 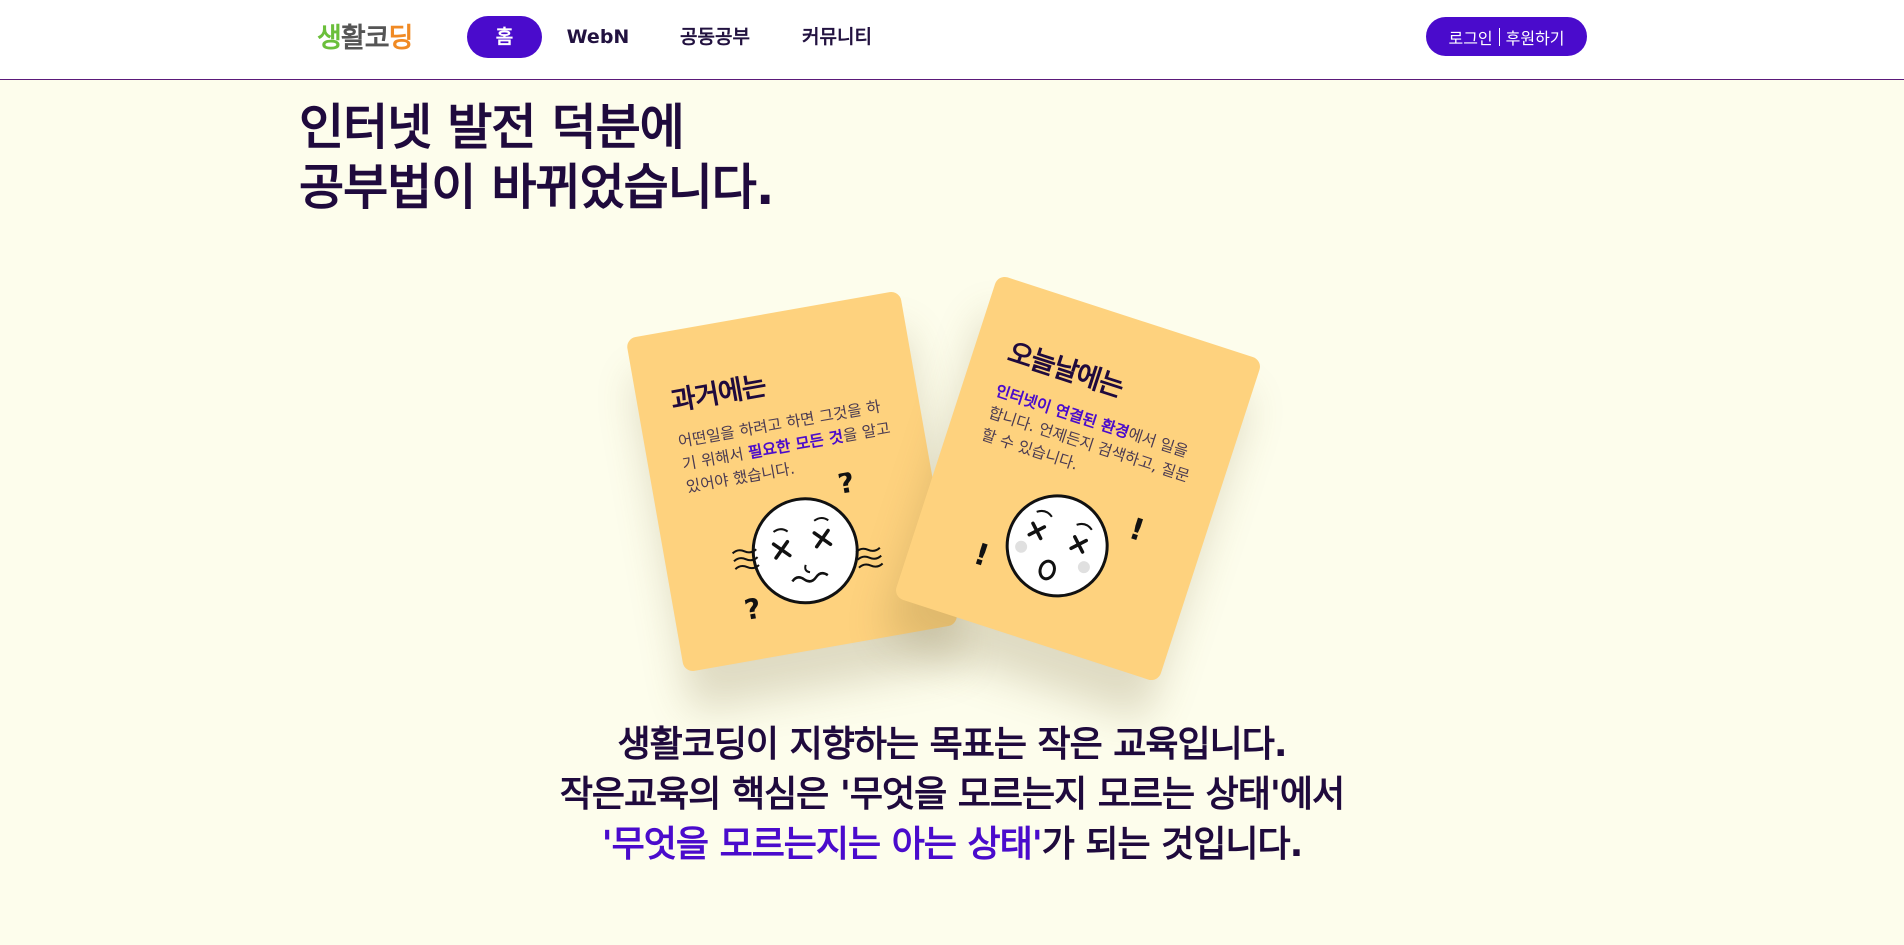 I want to click on site-logo: 생활코딩, so click(x=365, y=35).